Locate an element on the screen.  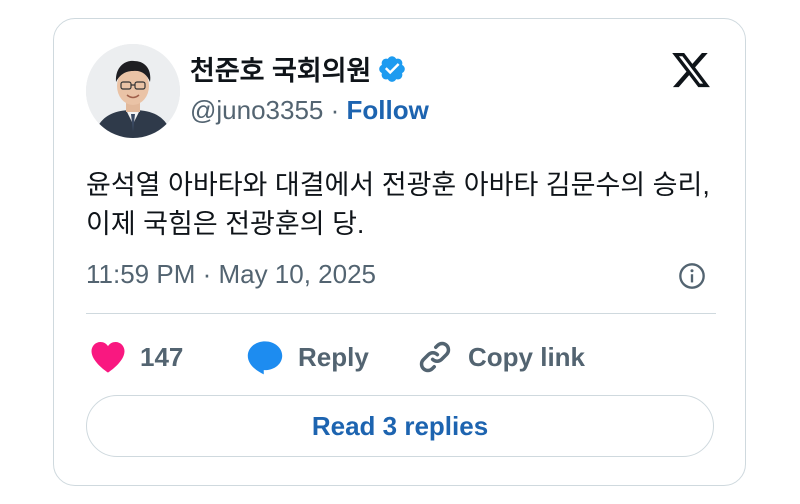
reply-bubble-icon is located at coordinates (265, 358).